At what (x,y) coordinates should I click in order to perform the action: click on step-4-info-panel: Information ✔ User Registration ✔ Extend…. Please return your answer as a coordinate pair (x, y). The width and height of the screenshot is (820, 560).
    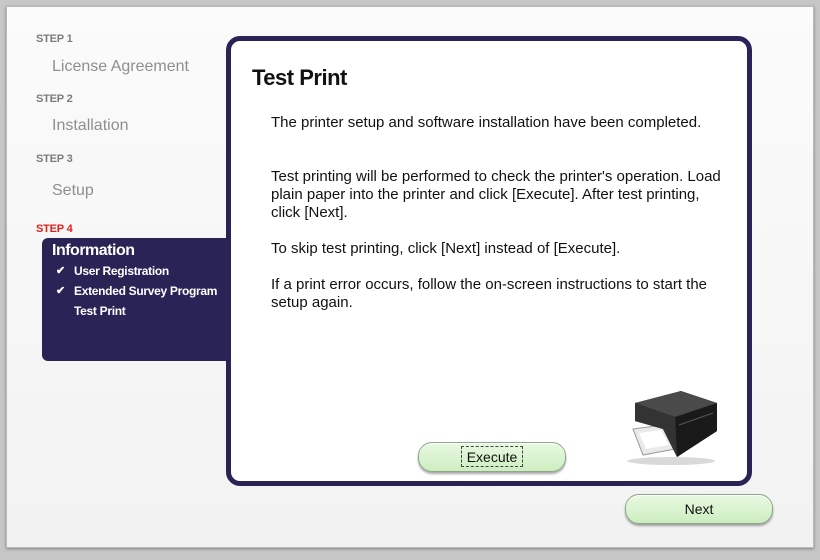
    Looking at the image, I should click on (142, 299).